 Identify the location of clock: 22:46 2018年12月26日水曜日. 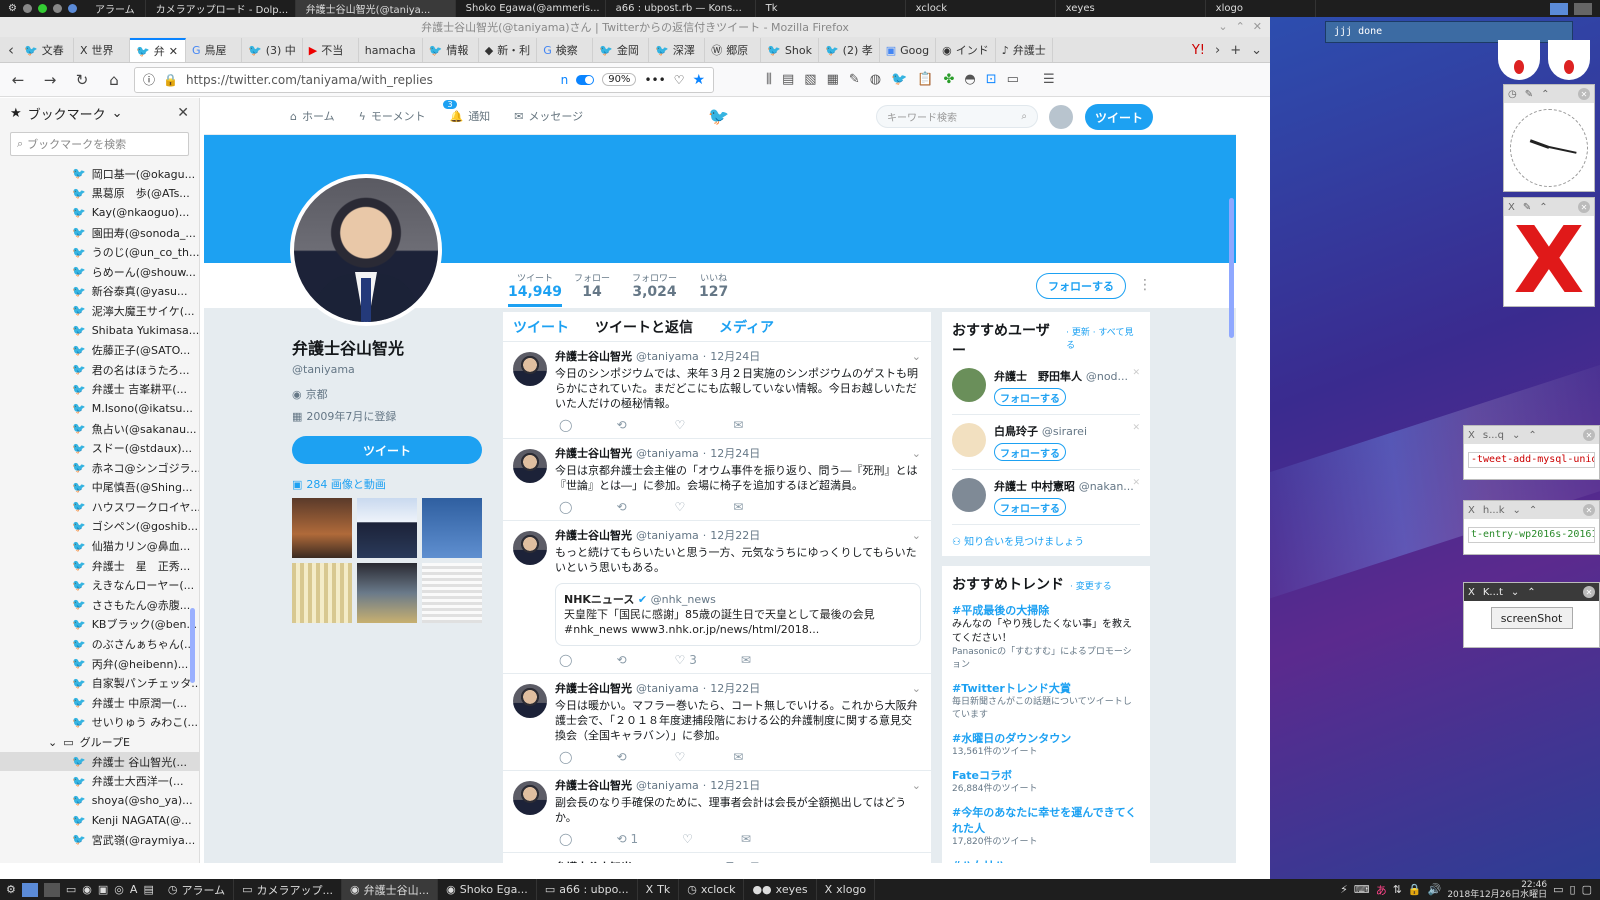
(1497, 890).